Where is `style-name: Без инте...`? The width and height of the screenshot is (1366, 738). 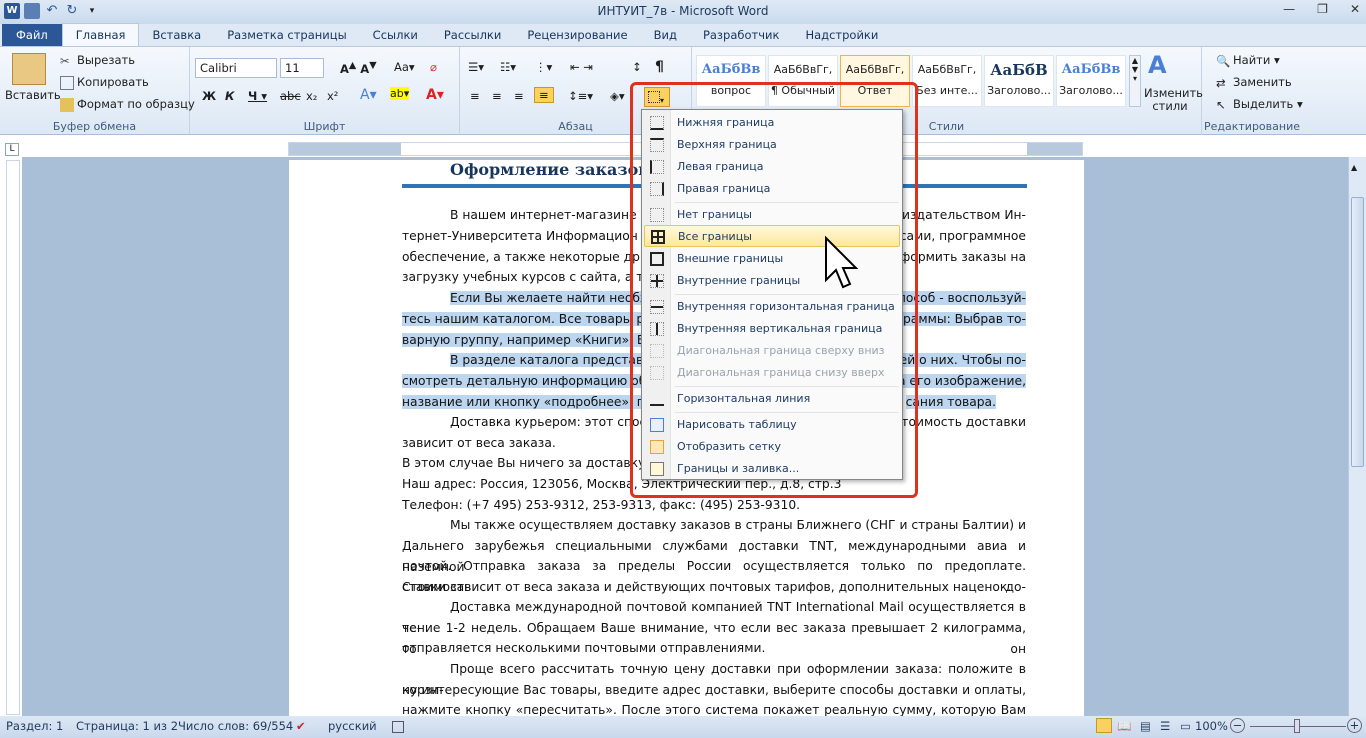 style-name: Без инте... is located at coordinates (947, 90).